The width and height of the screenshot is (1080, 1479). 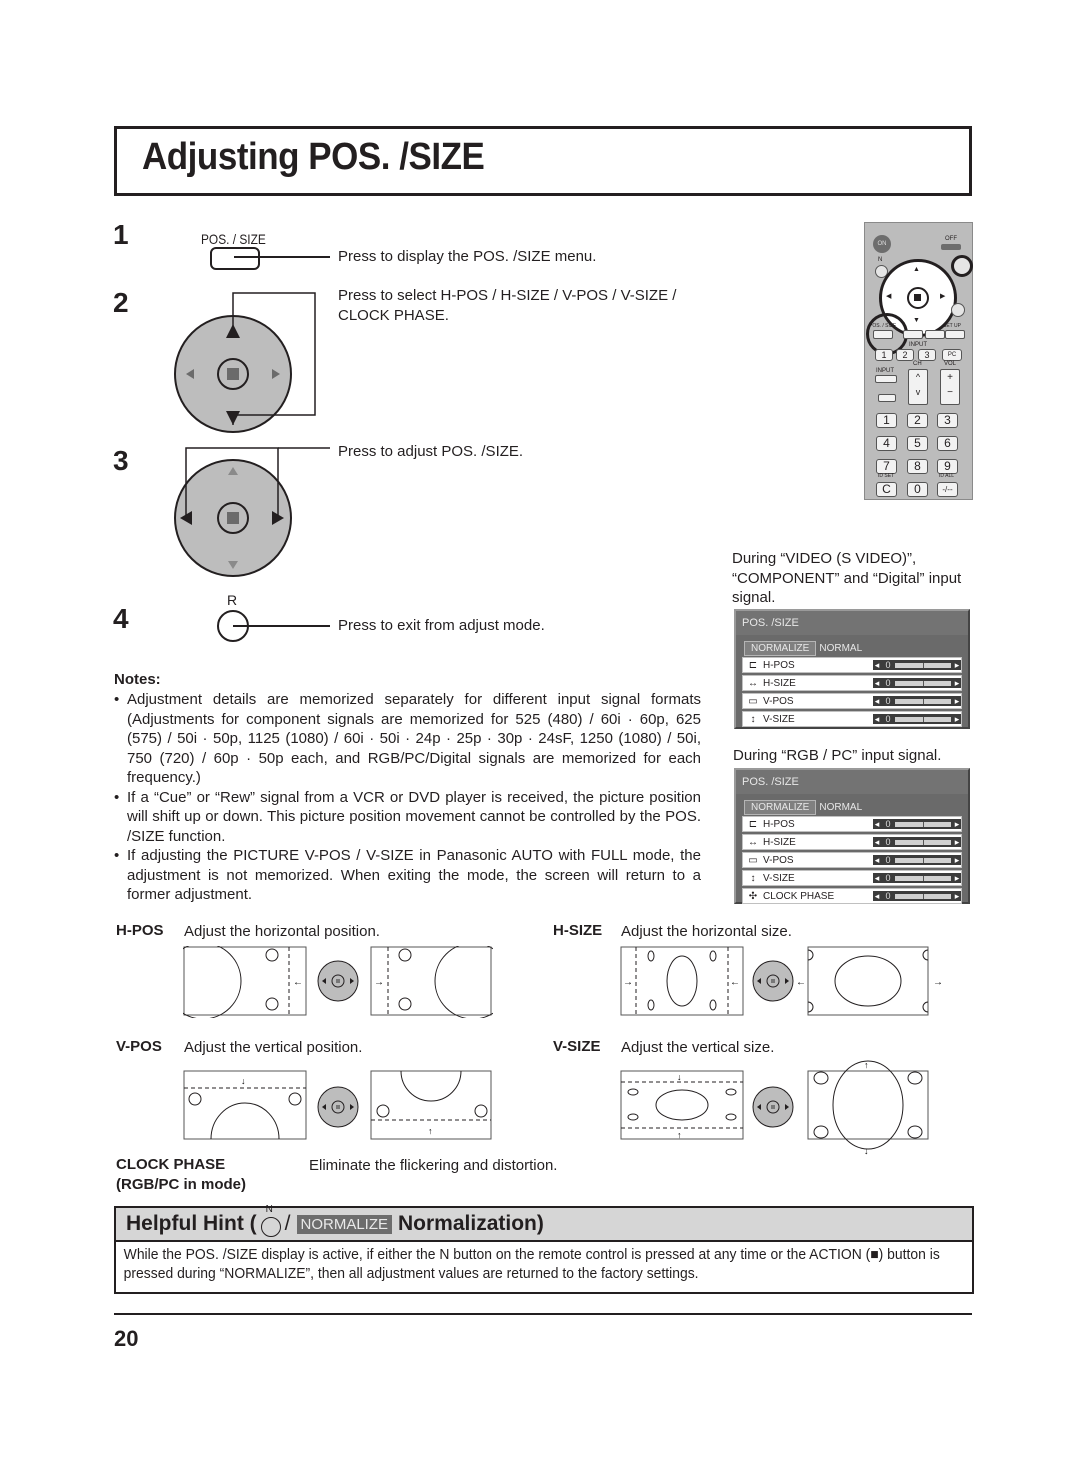 What do you see at coordinates (431, 451) in the screenshot?
I see `step-3-text: Press to adjust POS. /SIZE.` at bounding box center [431, 451].